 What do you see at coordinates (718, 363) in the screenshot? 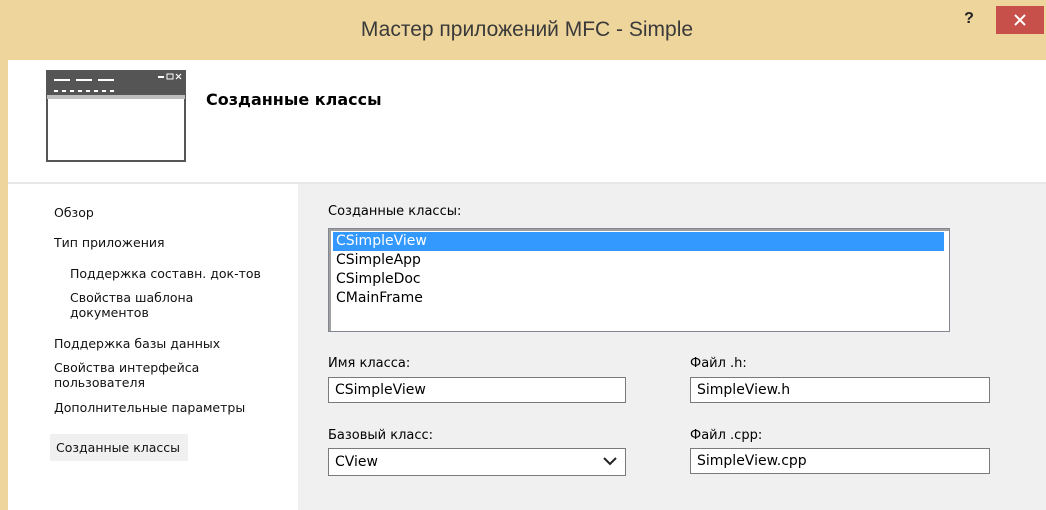
I see `h-file-label: Файл .h:` at bounding box center [718, 363].